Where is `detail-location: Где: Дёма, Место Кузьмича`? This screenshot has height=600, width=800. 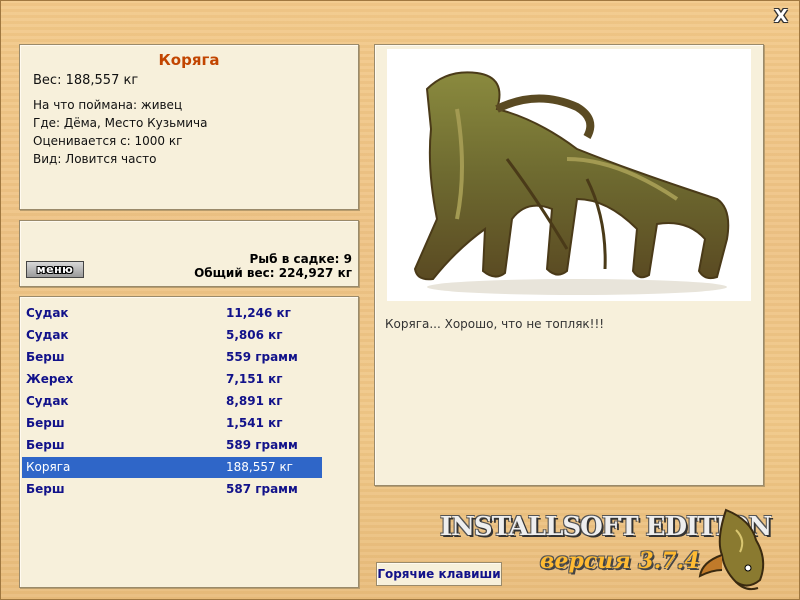
detail-location: Где: Дёма, Место Кузьмича is located at coordinates (120, 123).